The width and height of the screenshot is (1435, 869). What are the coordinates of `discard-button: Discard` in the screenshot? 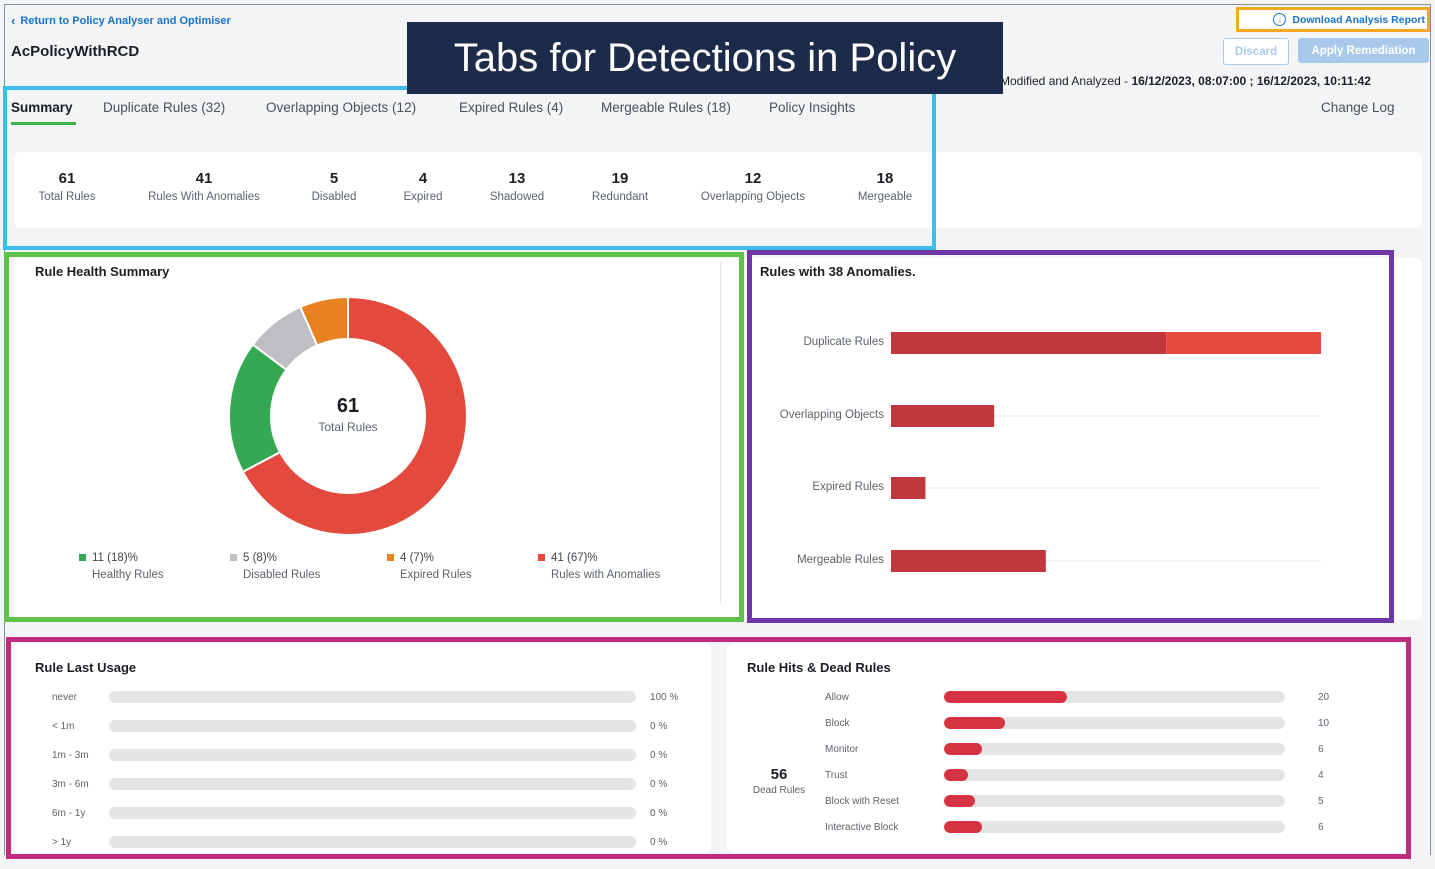 It's located at (1256, 51).